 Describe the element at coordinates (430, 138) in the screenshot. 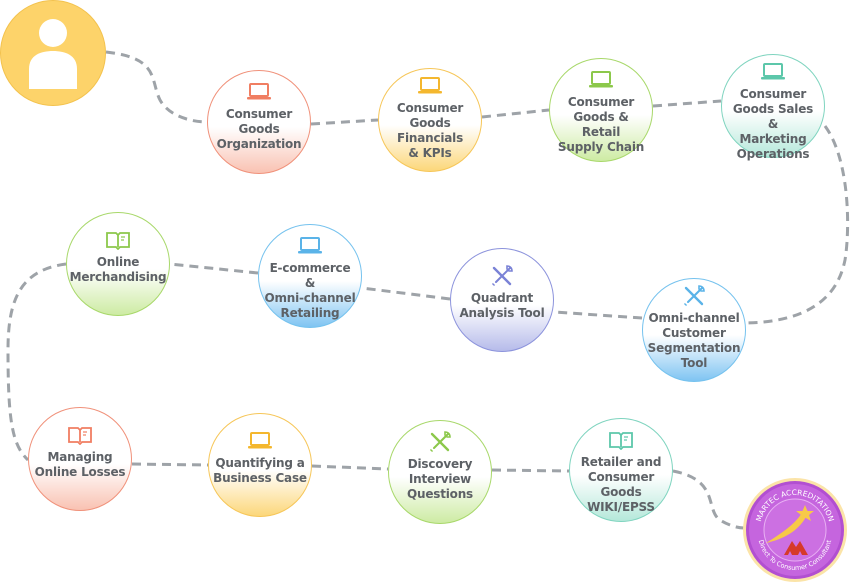

I see `label-line: Financials` at that location.